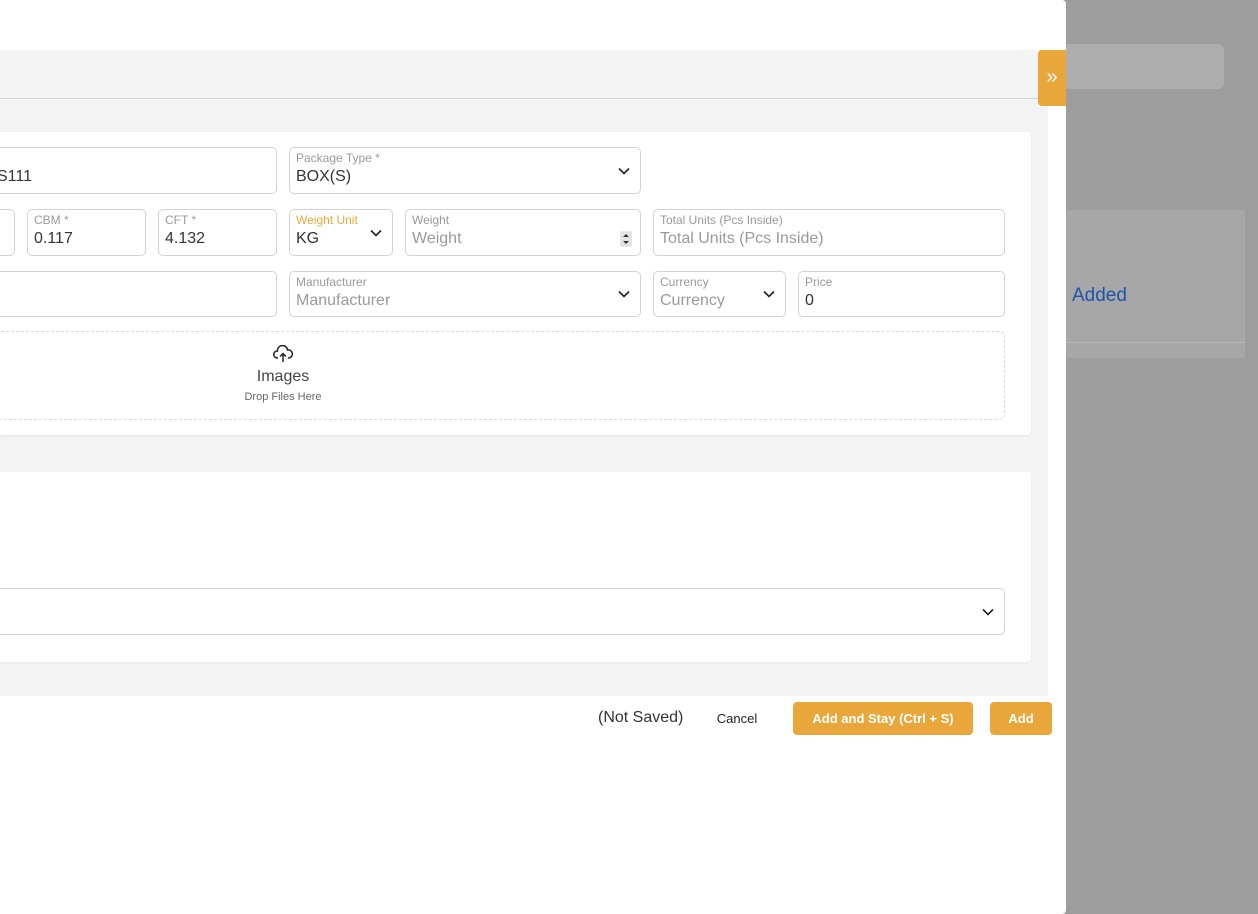 The image size is (1258, 914). I want to click on weight-label: Weight, so click(431, 220).